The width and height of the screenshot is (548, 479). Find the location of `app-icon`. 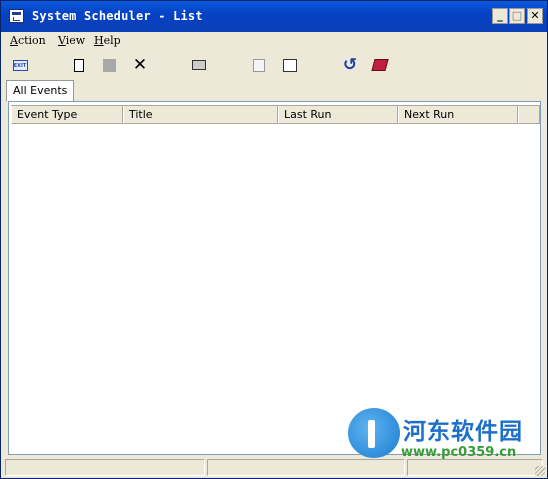

app-icon is located at coordinates (16, 16).